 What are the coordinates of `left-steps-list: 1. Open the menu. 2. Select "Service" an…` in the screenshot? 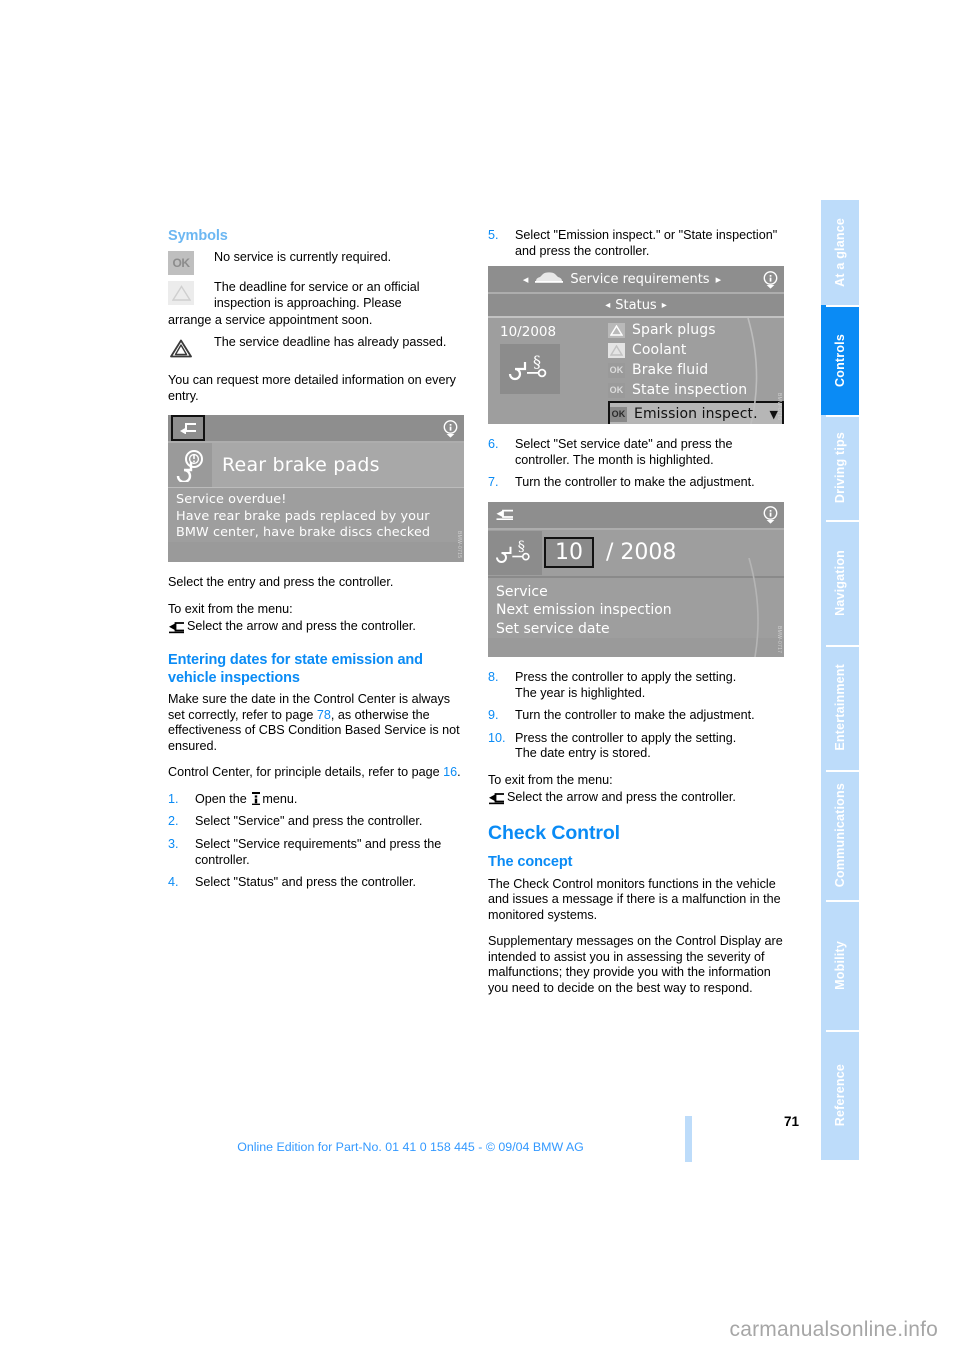 It's located at (316, 841).